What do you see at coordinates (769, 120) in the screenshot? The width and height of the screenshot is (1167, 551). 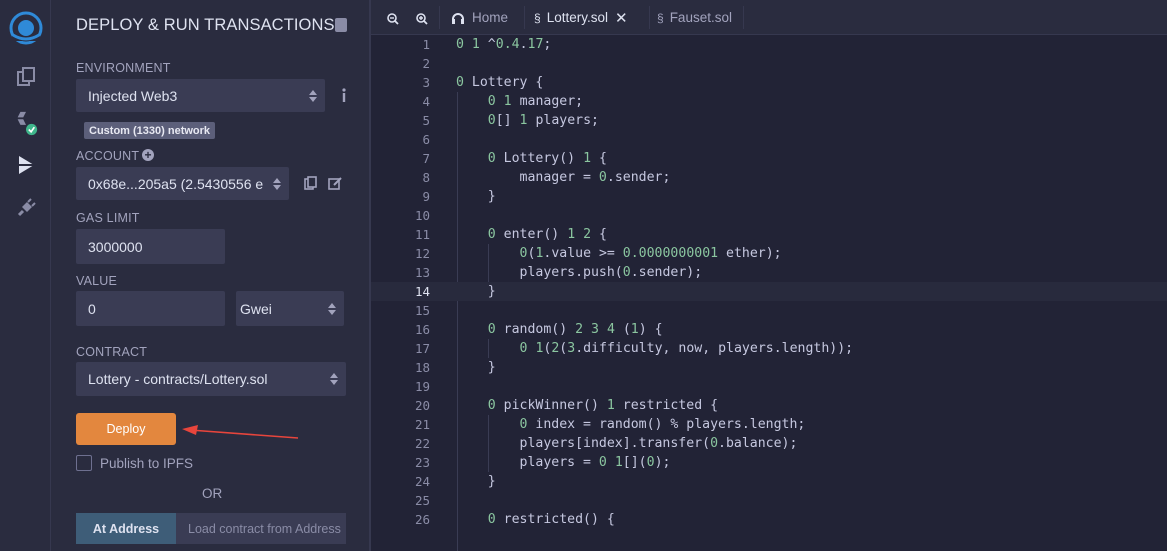 I see `code-line: 5 0[] 1 players;` at bounding box center [769, 120].